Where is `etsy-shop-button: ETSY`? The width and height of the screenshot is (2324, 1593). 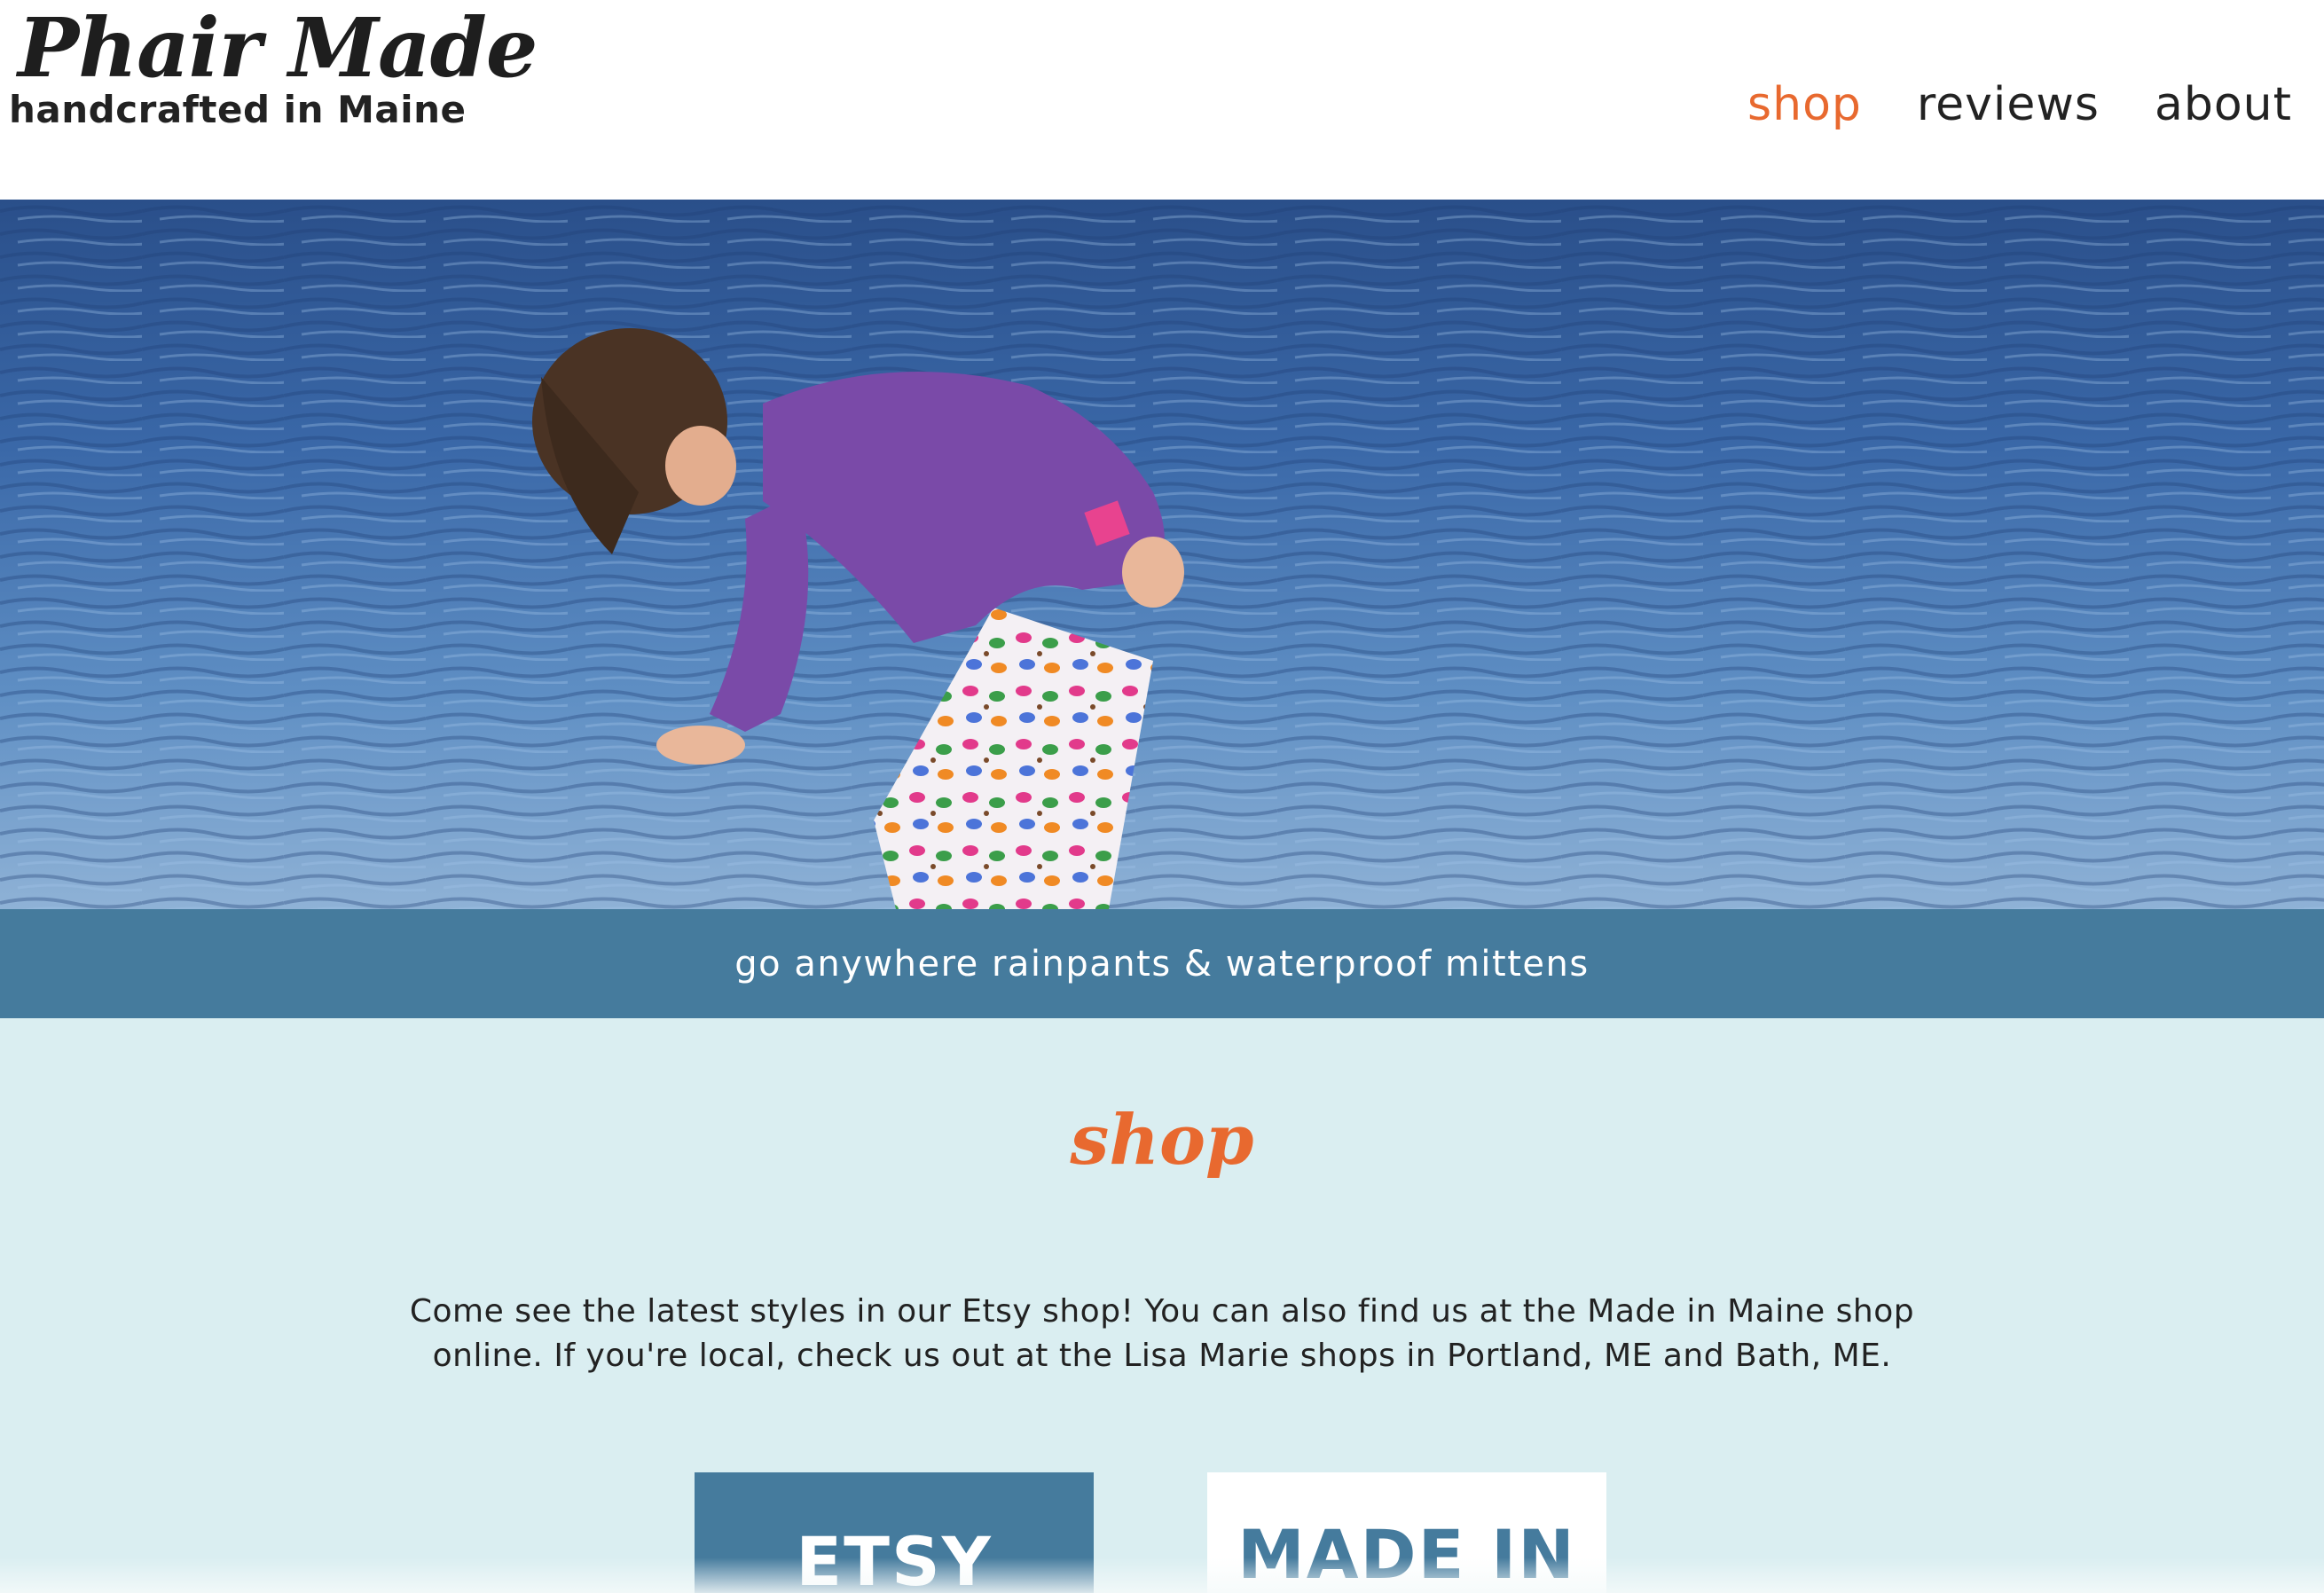
etsy-shop-button: ETSY is located at coordinates (894, 1532).